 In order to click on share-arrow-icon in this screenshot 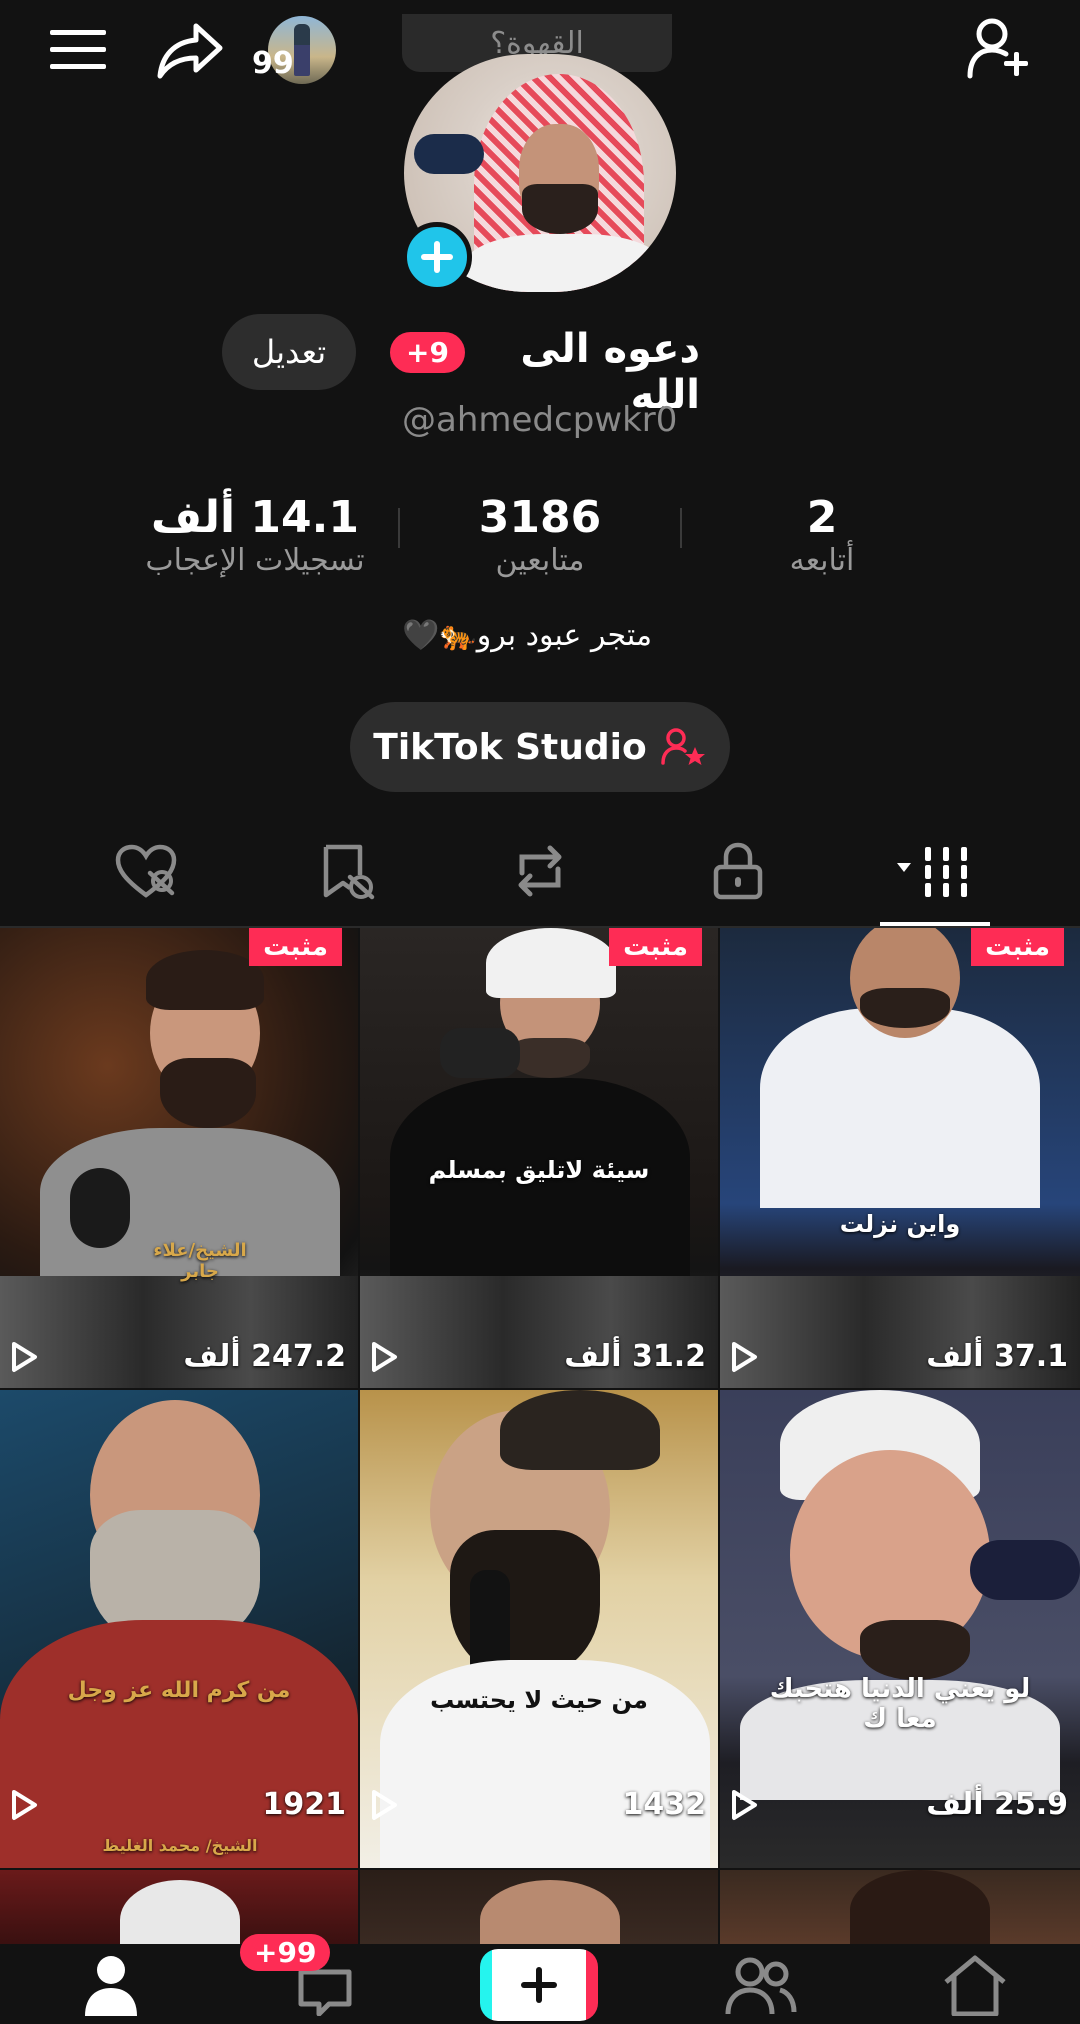, I will do `click(190, 51)`.